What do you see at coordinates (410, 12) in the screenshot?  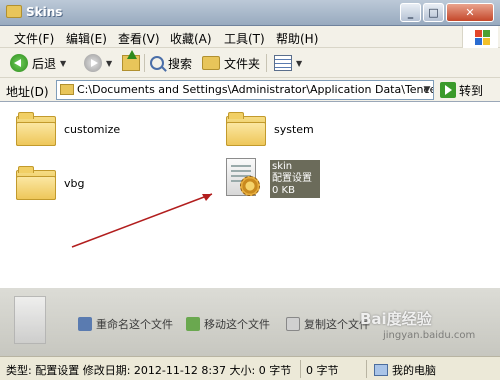 I see `minimize-button: _` at bounding box center [410, 12].